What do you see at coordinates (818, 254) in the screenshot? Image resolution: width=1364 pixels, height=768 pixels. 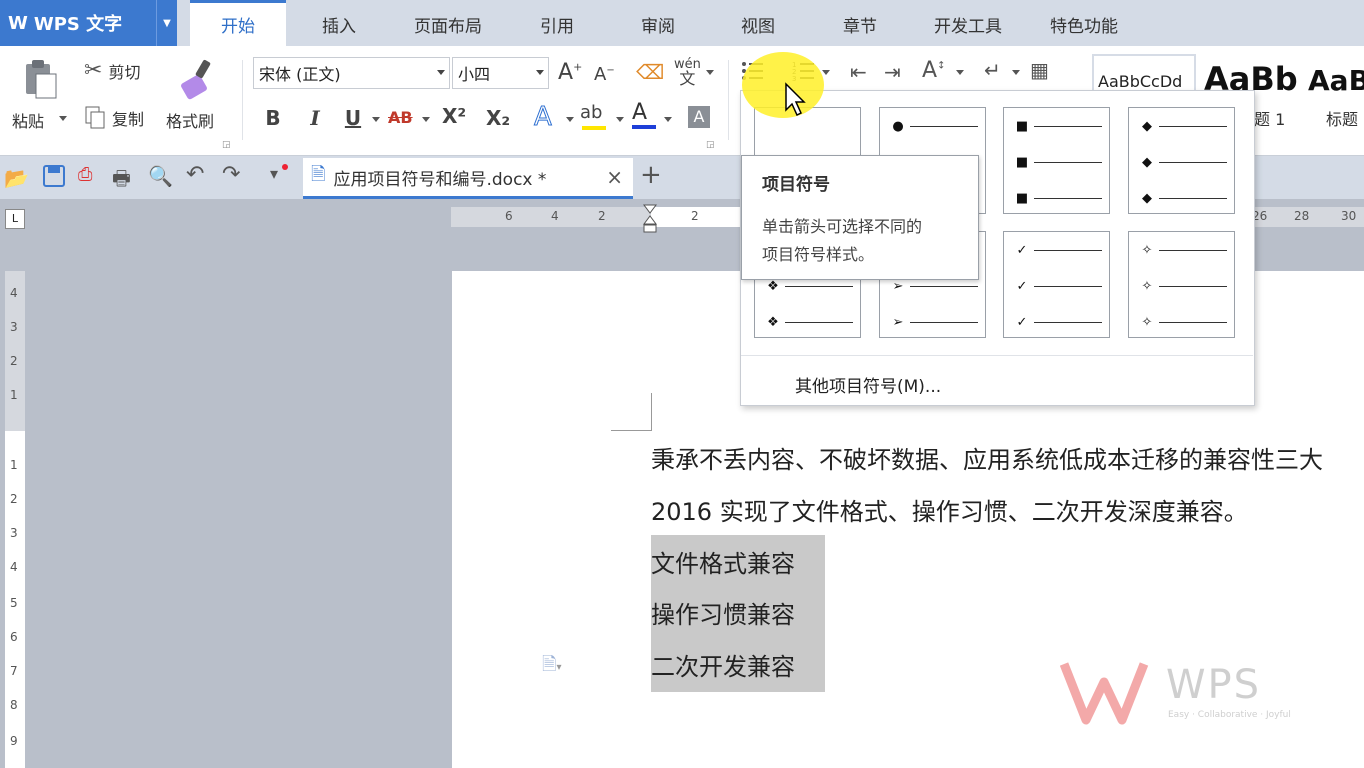 I see `tooltip-line: 项目符号样式。` at bounding box center [818, 254].